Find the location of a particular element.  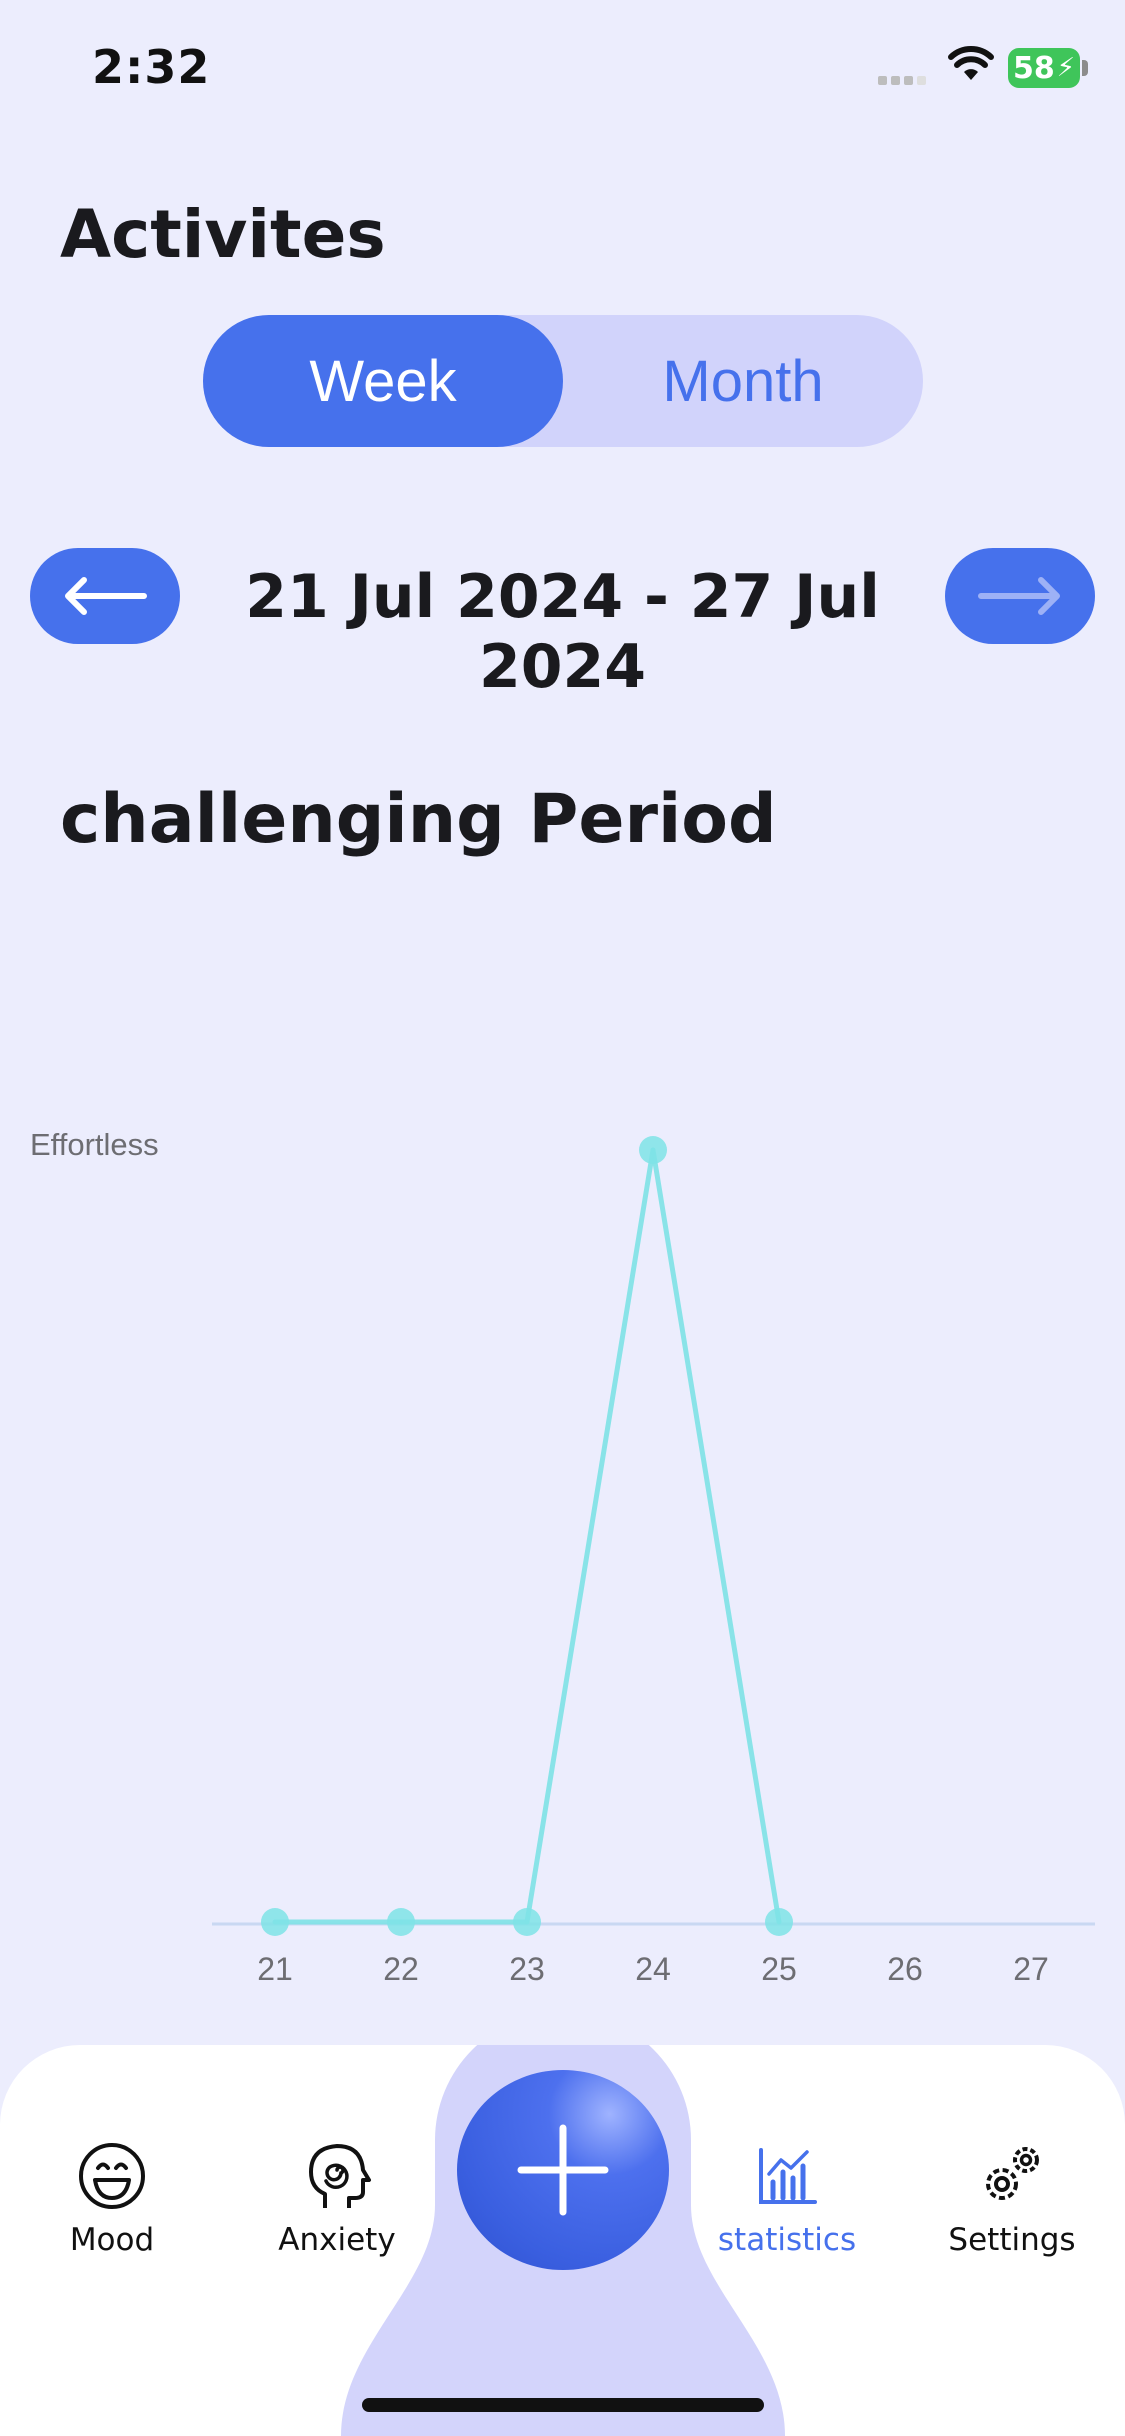

arrow-left-icon is located at coordinates (106, 596).